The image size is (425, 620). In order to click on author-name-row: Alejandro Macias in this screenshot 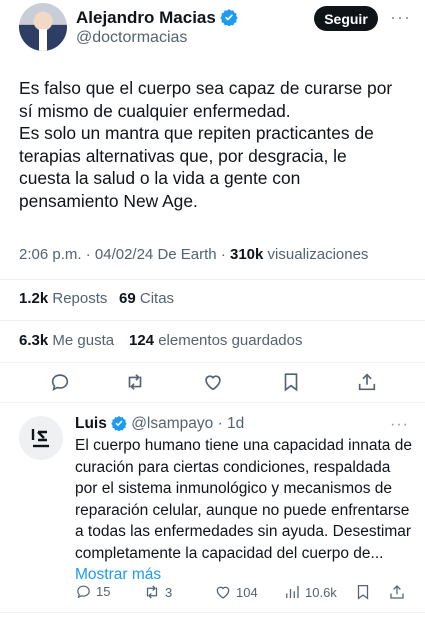, I will do `click(157, 19)`.